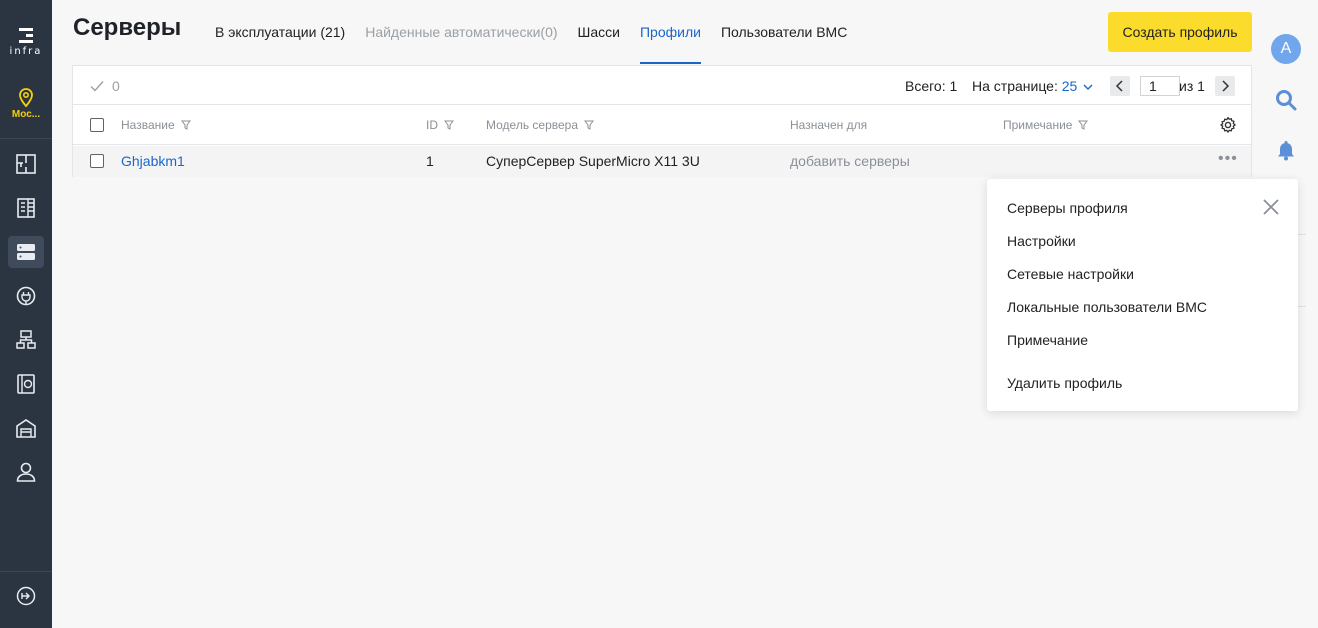 The height and width of the screenshot is (628, 1318). I want to click on selected-count: 0, so click(116, 86).